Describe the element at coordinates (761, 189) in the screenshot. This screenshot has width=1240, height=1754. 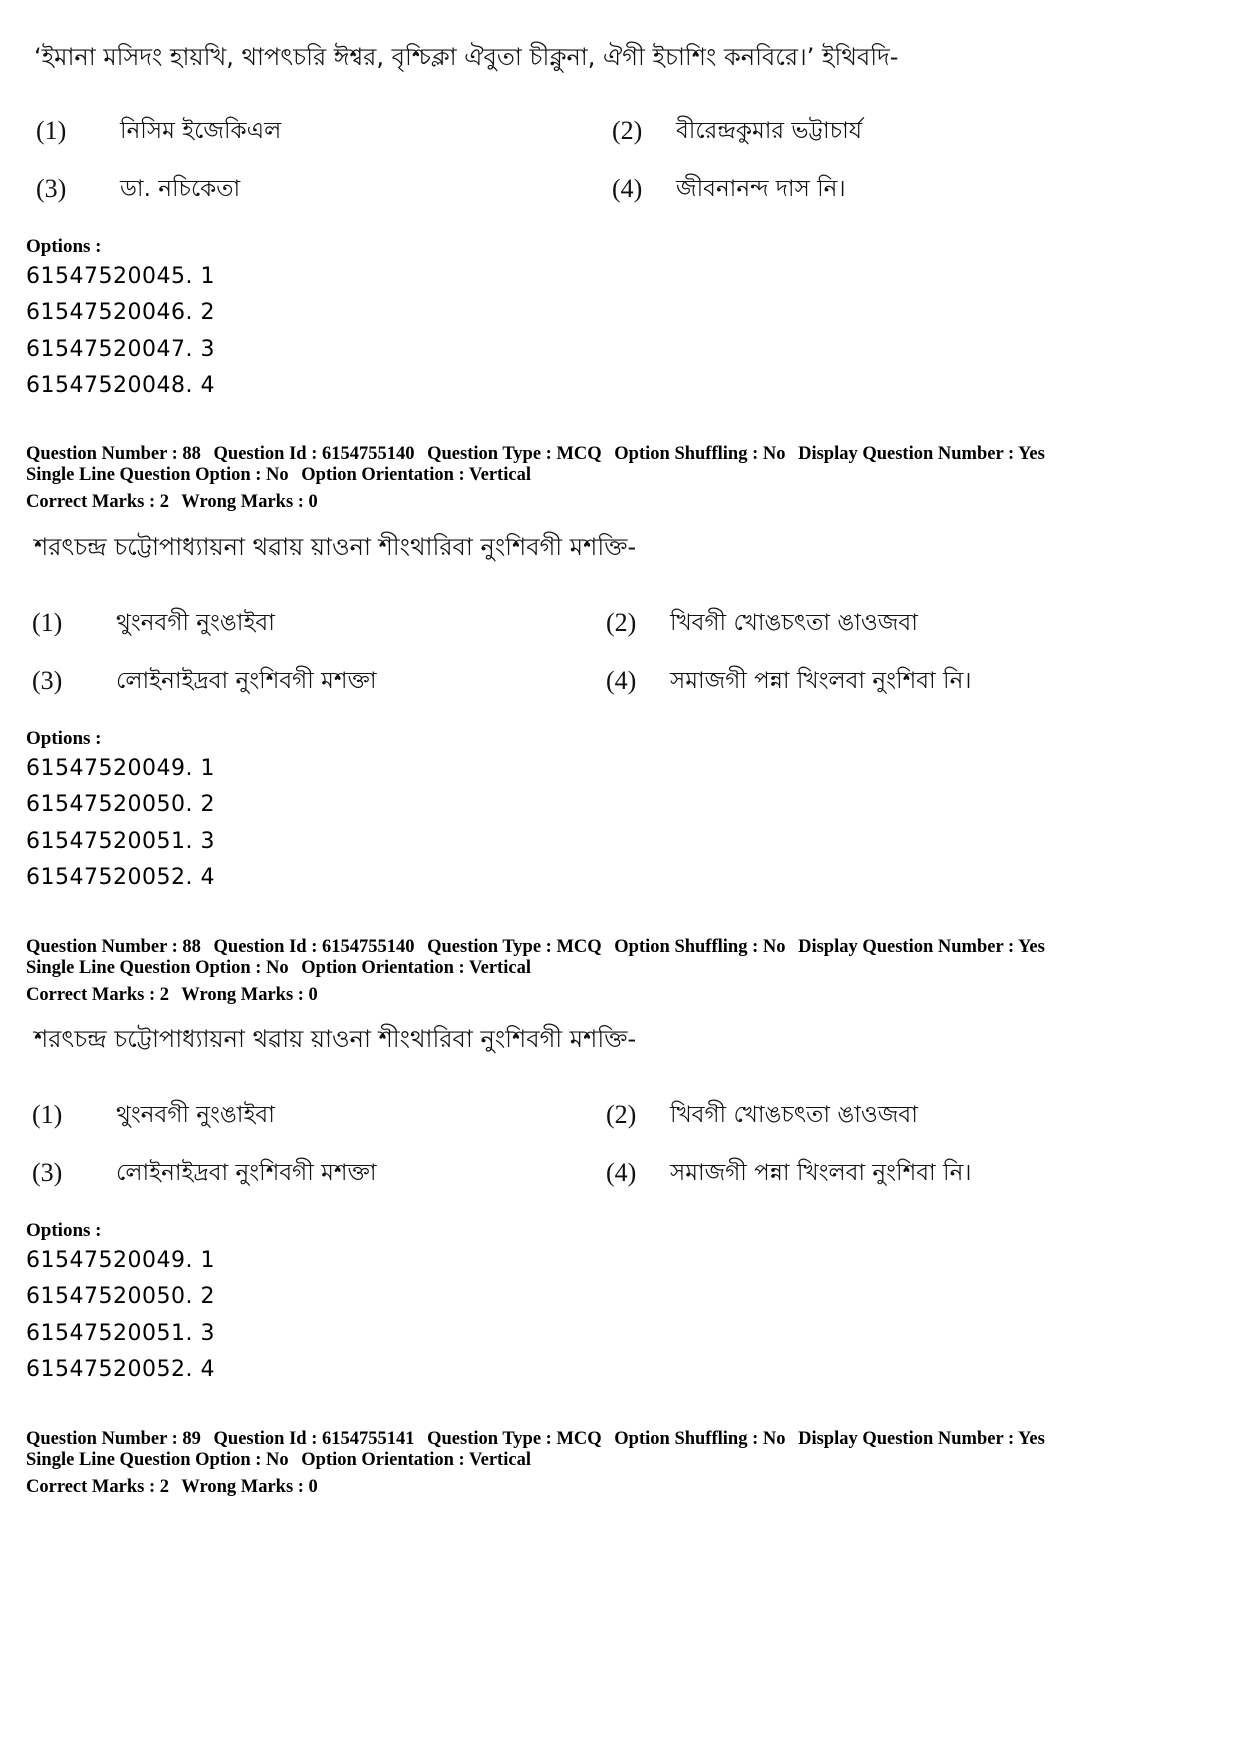
I see `choice-text: জীবনানন্দ দাস নি।` at that location.